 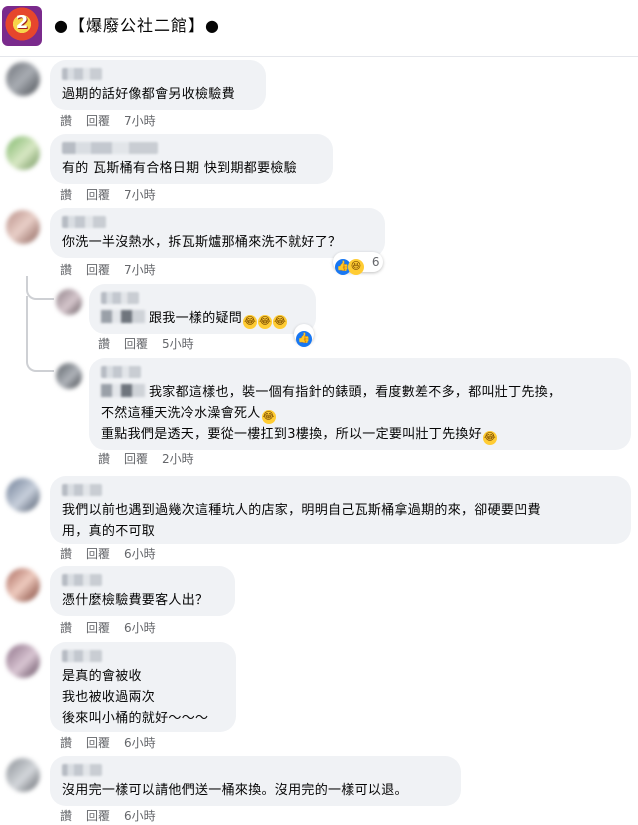 What do you see at coordinates (217, 233) in the screenshot?
I see `comment-bubble: 你洗一半沒熱水，拆瓦斯爐那桶來洗不就好了？` at bounding box center [217, 233].